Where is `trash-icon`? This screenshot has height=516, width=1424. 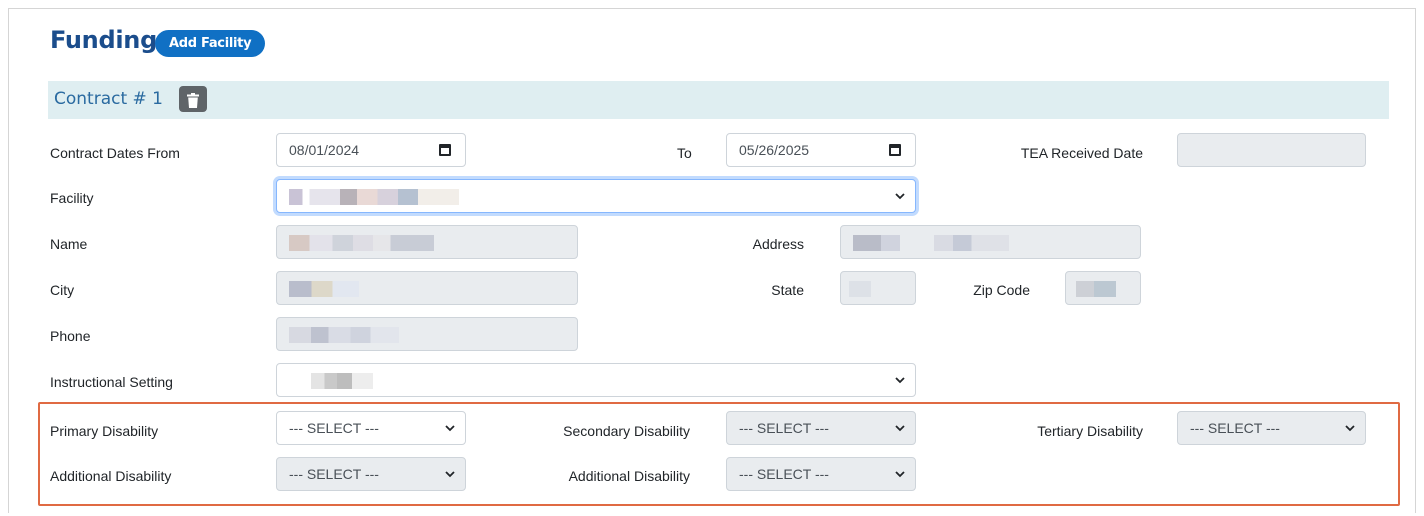
trash-icon is located at coordinates (193, 100).